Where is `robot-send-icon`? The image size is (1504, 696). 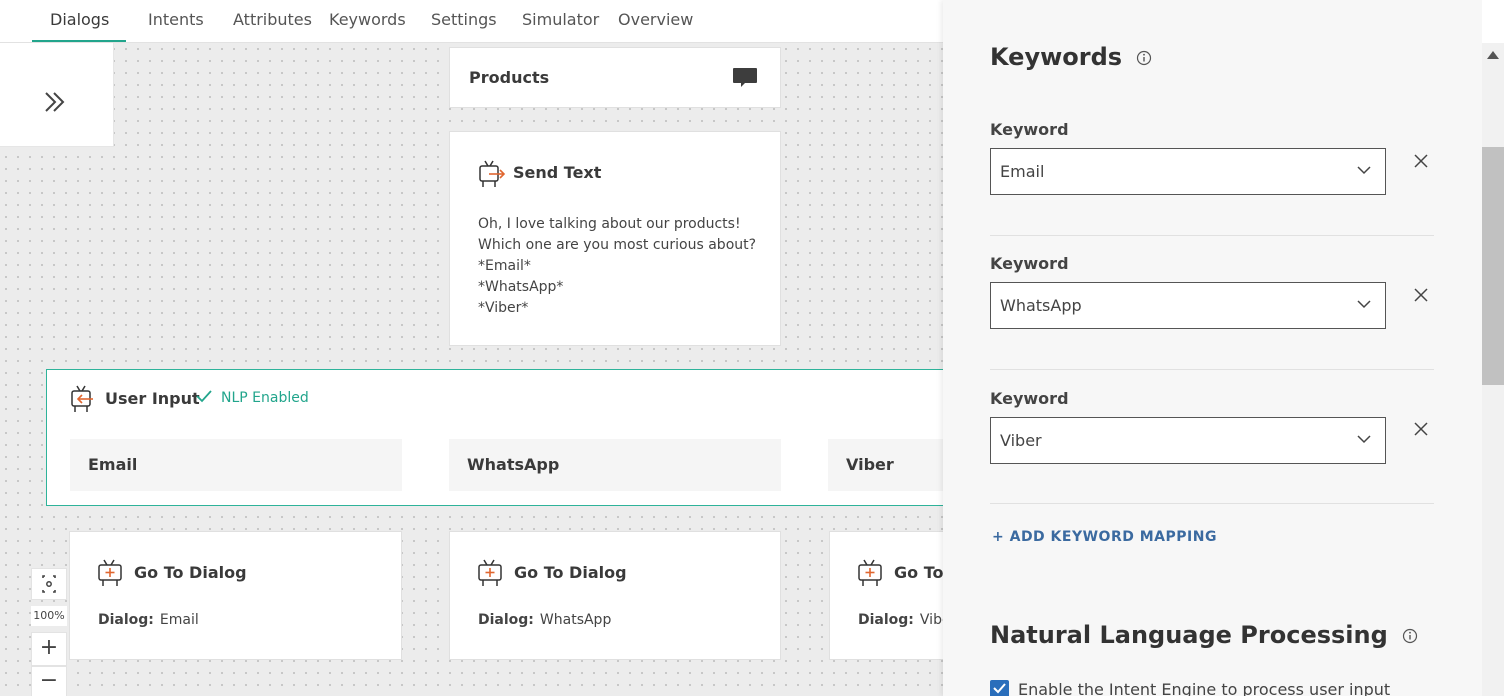 robot-send-icon is located at coordinates (492, 173).